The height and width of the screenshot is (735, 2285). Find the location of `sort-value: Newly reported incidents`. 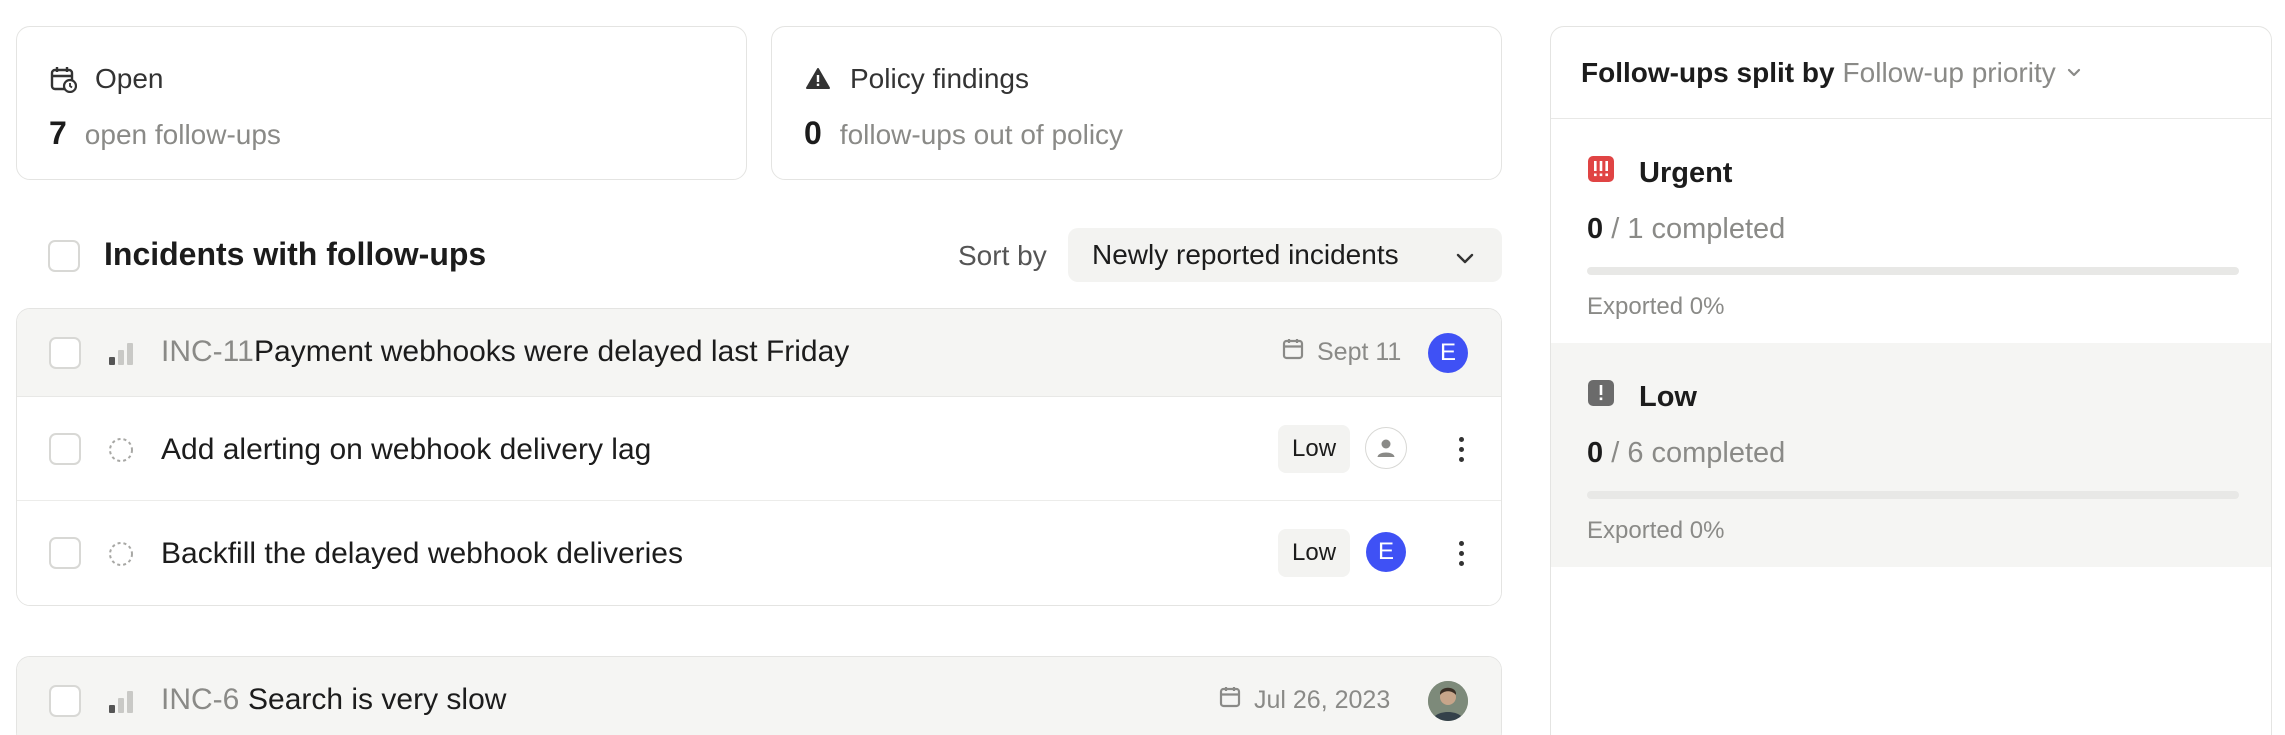

sort-value: Newly reported incidents is located at coordinates (1245, 254).